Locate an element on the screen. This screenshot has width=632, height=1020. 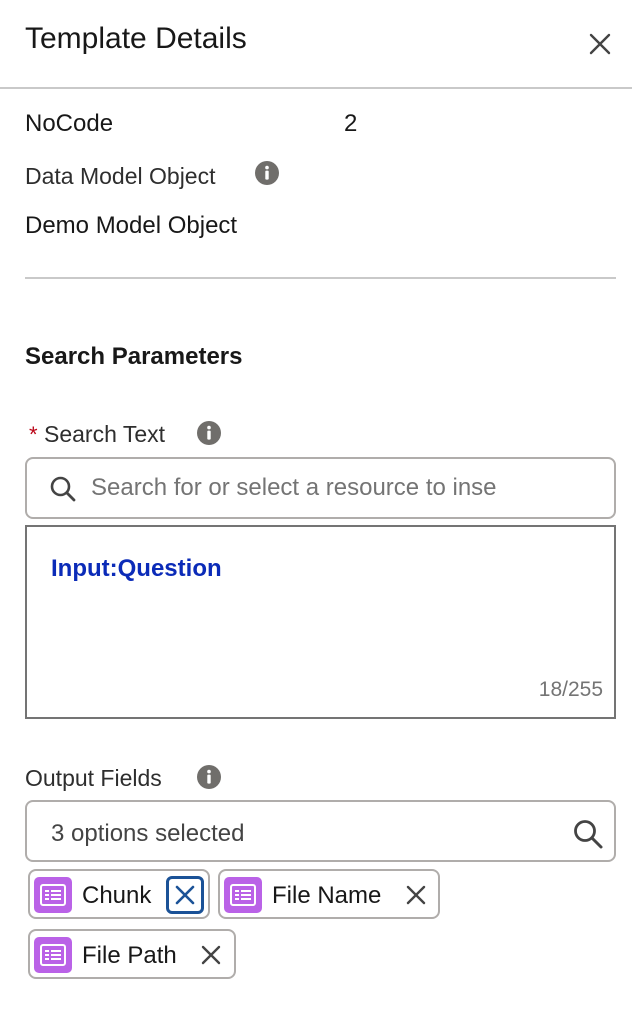
data-model-object-label: Data Model Object is located at coordinates (120, 176).